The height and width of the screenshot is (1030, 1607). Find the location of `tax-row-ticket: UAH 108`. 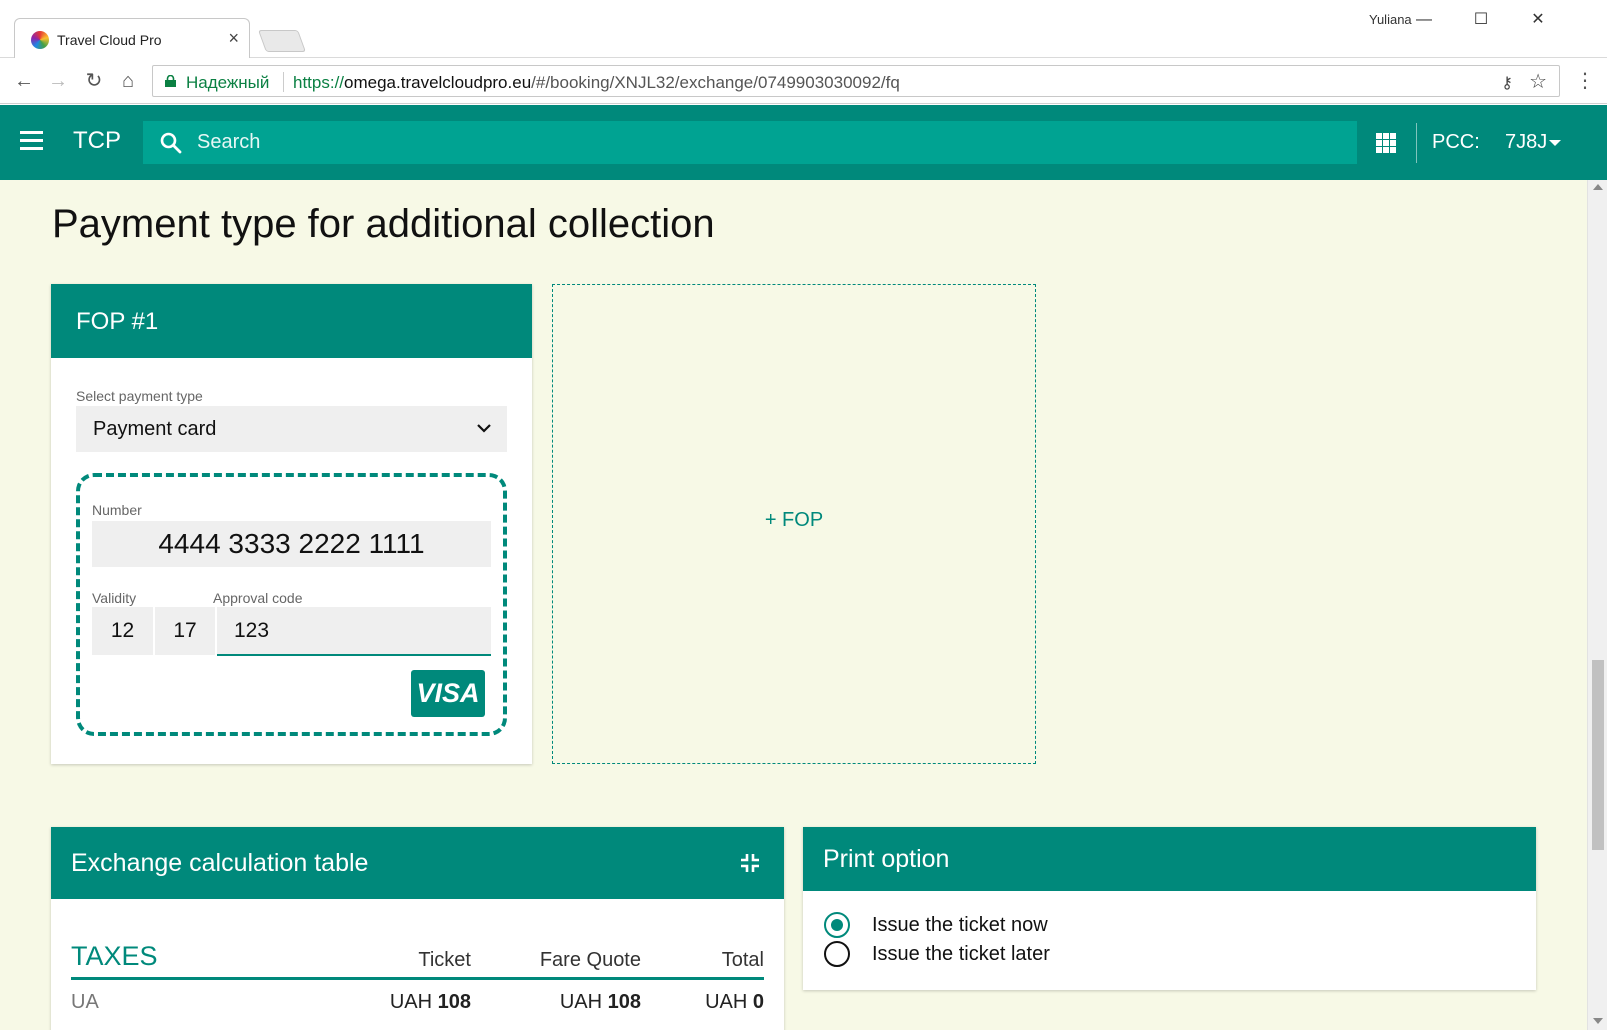

tax-row-ticket: UAH 108 is located at coordinates (430, 1002).